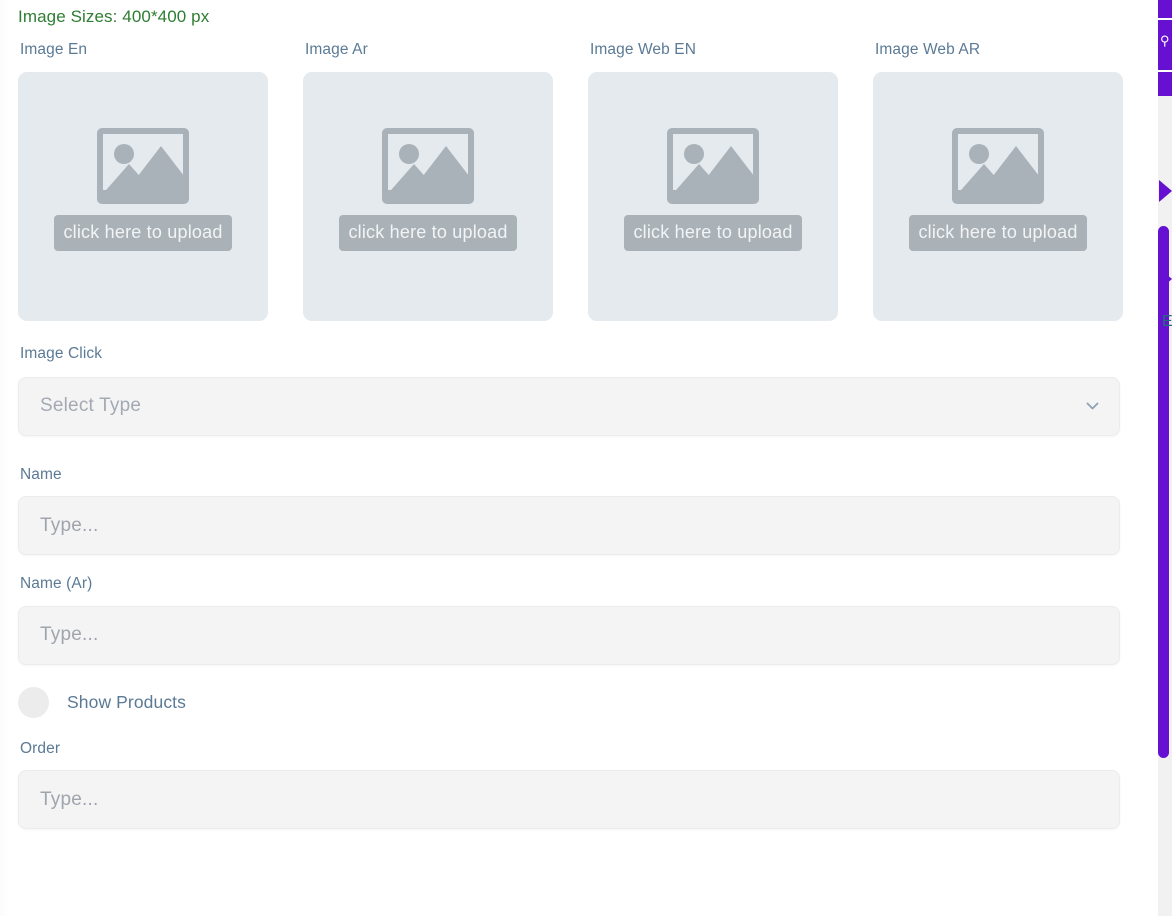 This screenshot has width=1172, height=916. I want to click on rail-segment-top, so click(1165, 9).